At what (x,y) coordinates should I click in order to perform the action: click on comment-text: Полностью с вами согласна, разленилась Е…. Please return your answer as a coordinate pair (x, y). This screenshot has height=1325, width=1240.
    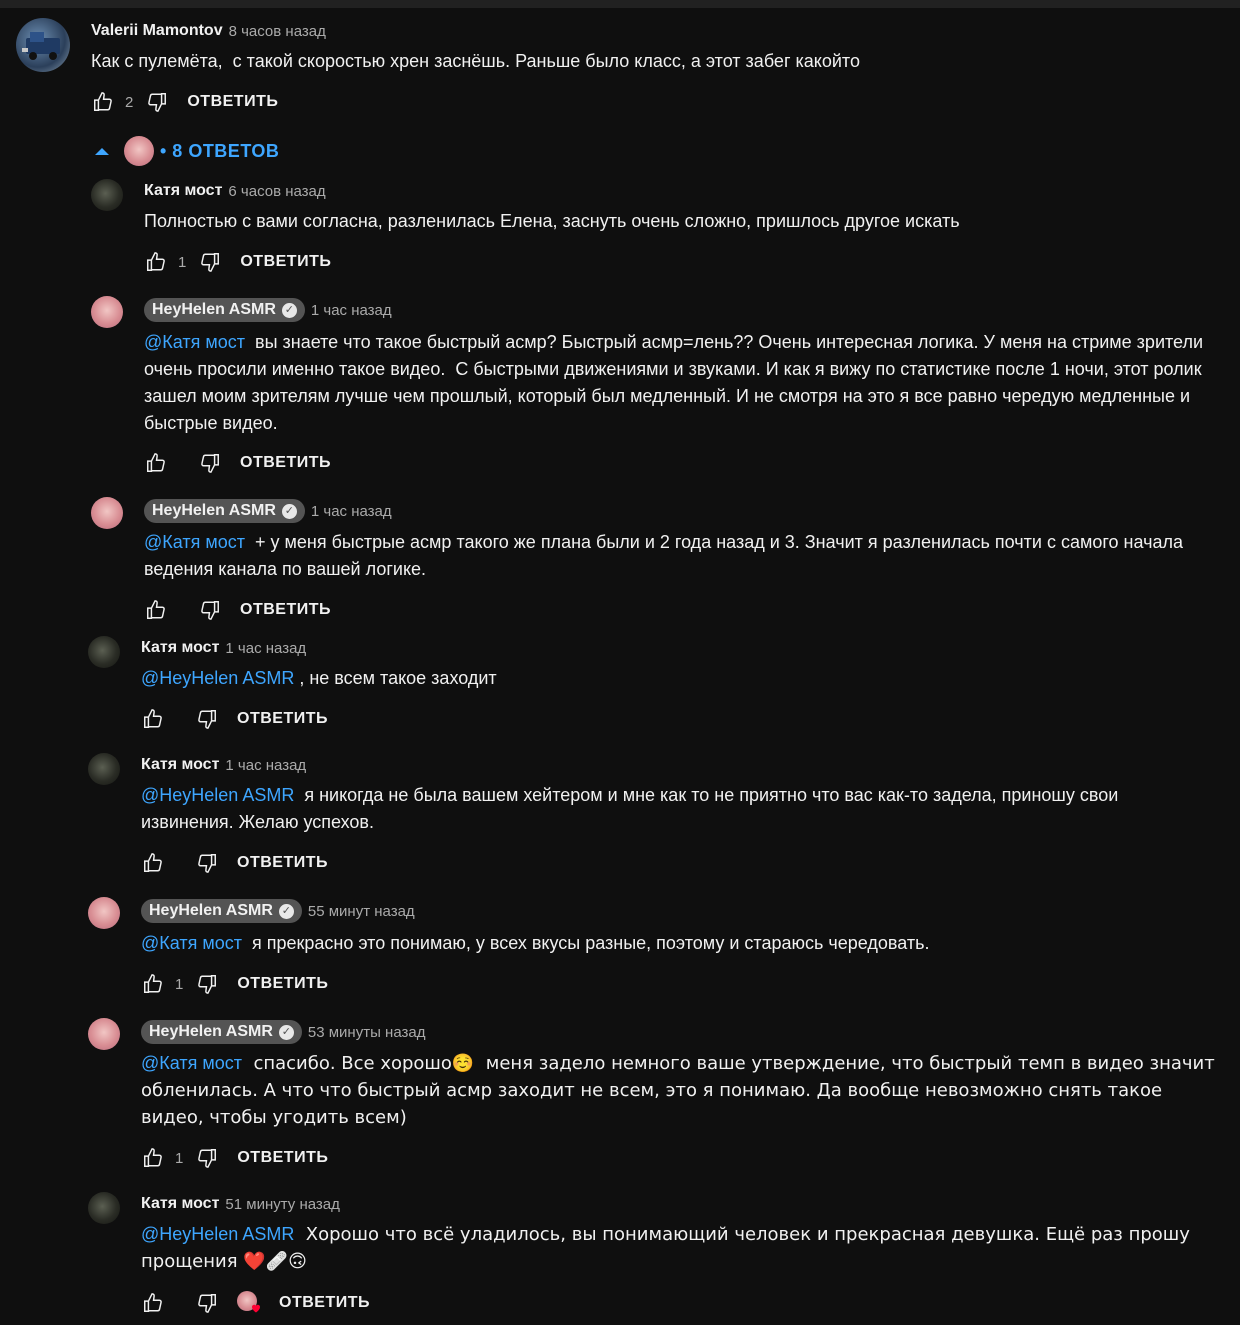
    Looking at the image, I should click on (552, 221).